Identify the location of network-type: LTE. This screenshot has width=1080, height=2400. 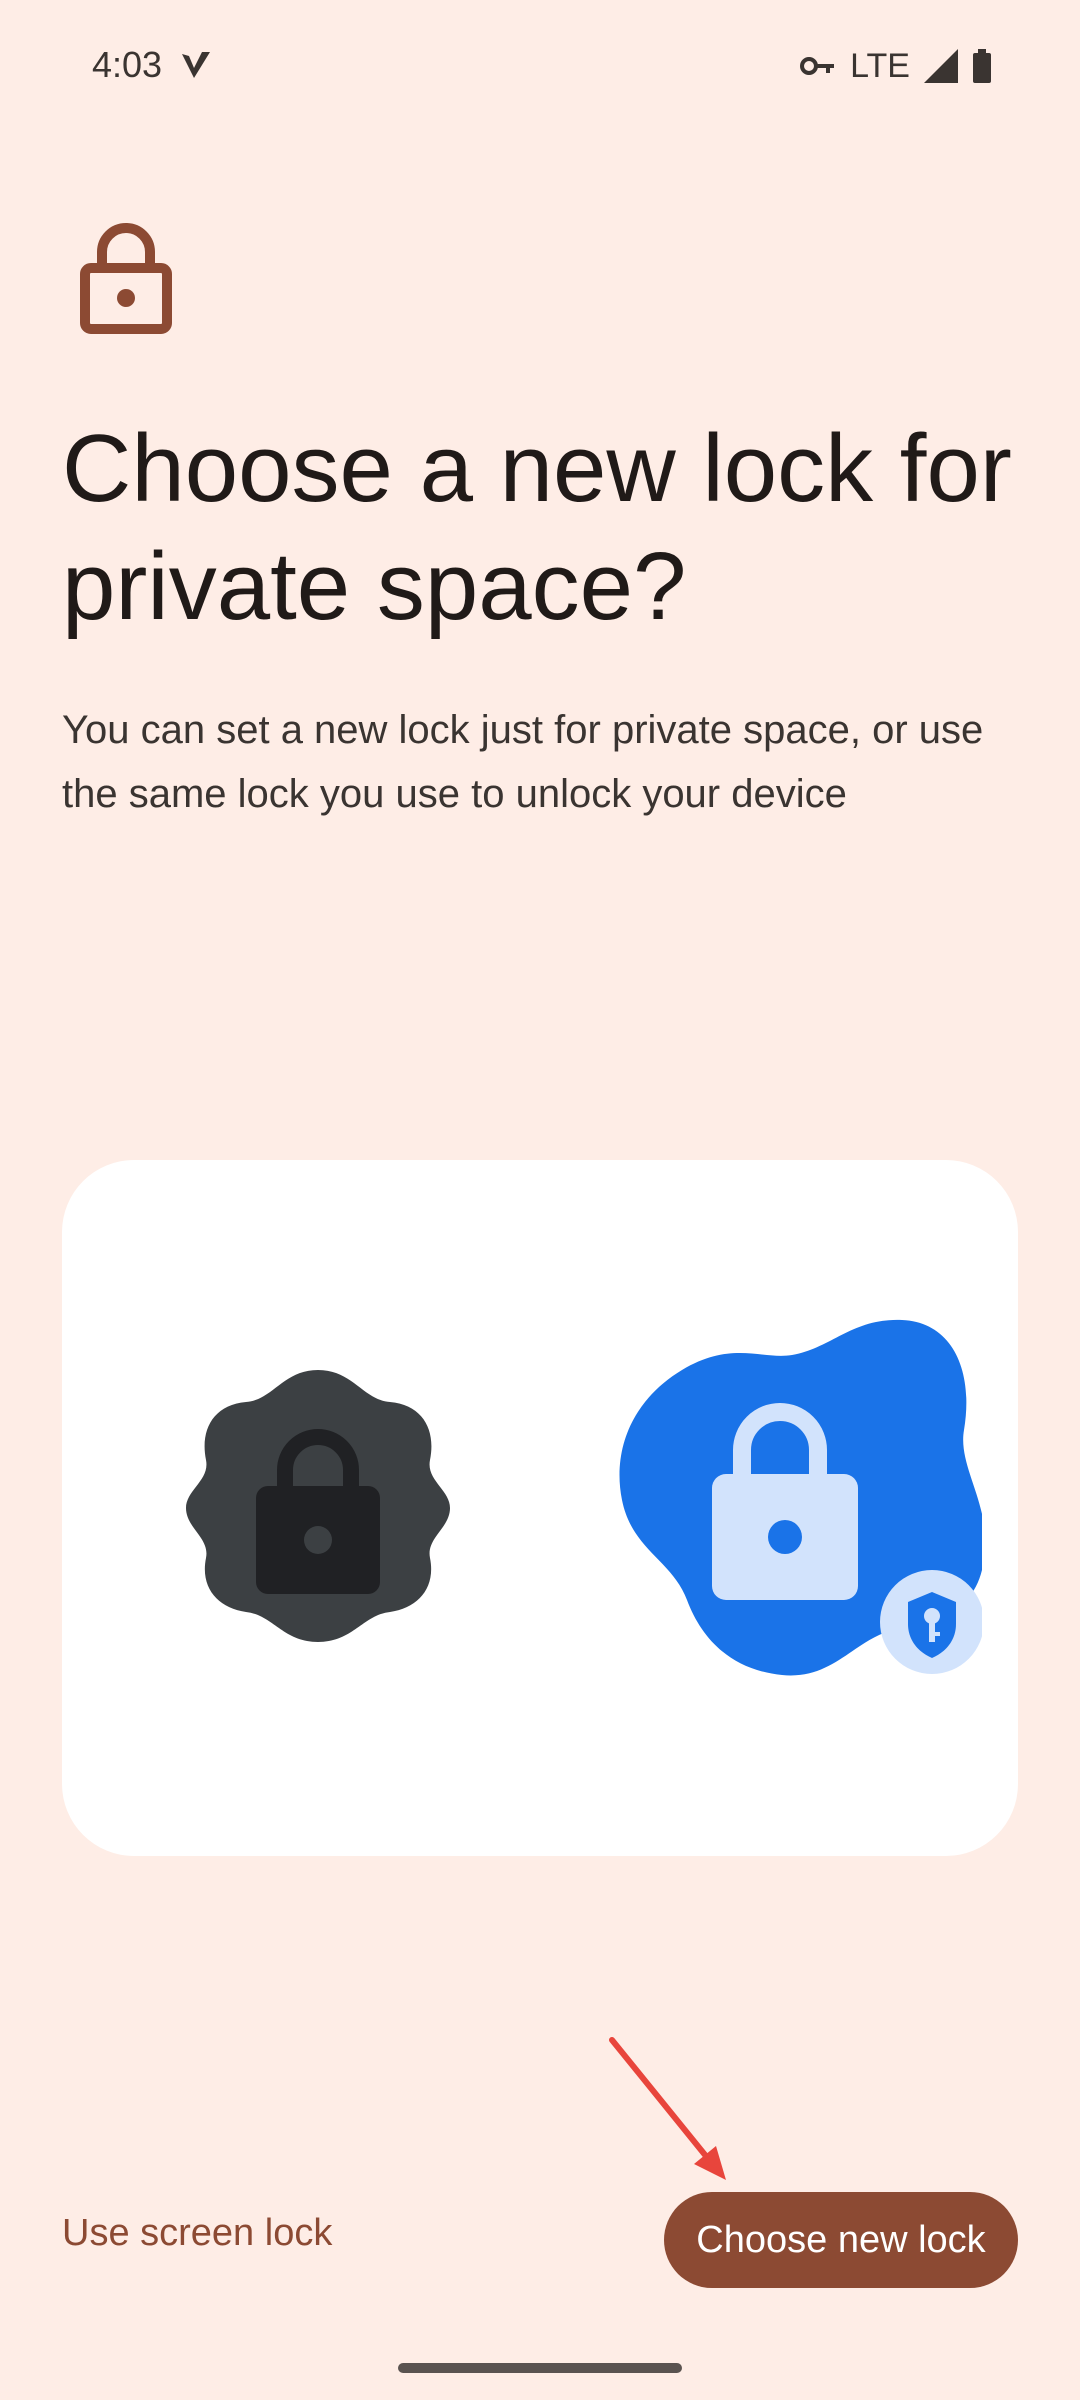
(880, 65).